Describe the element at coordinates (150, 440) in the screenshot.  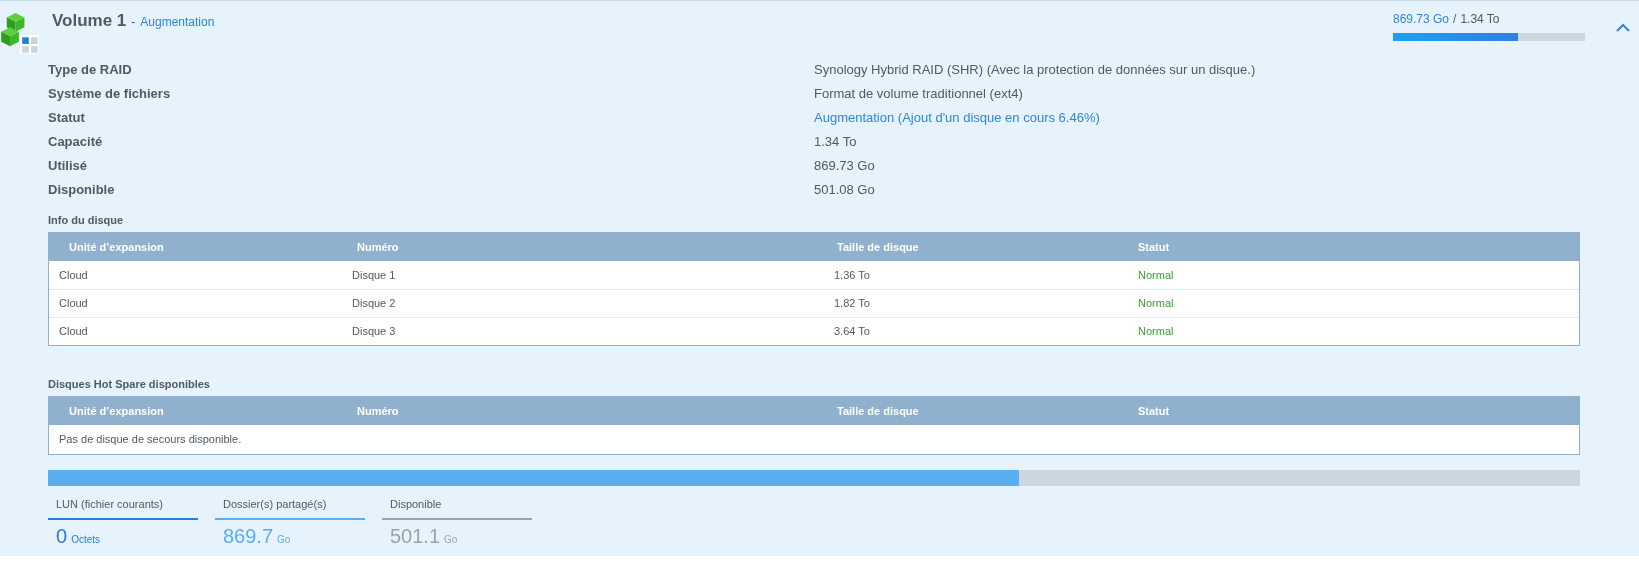
I see `empty-message: Pas de disque de secours disponible.` at that location.